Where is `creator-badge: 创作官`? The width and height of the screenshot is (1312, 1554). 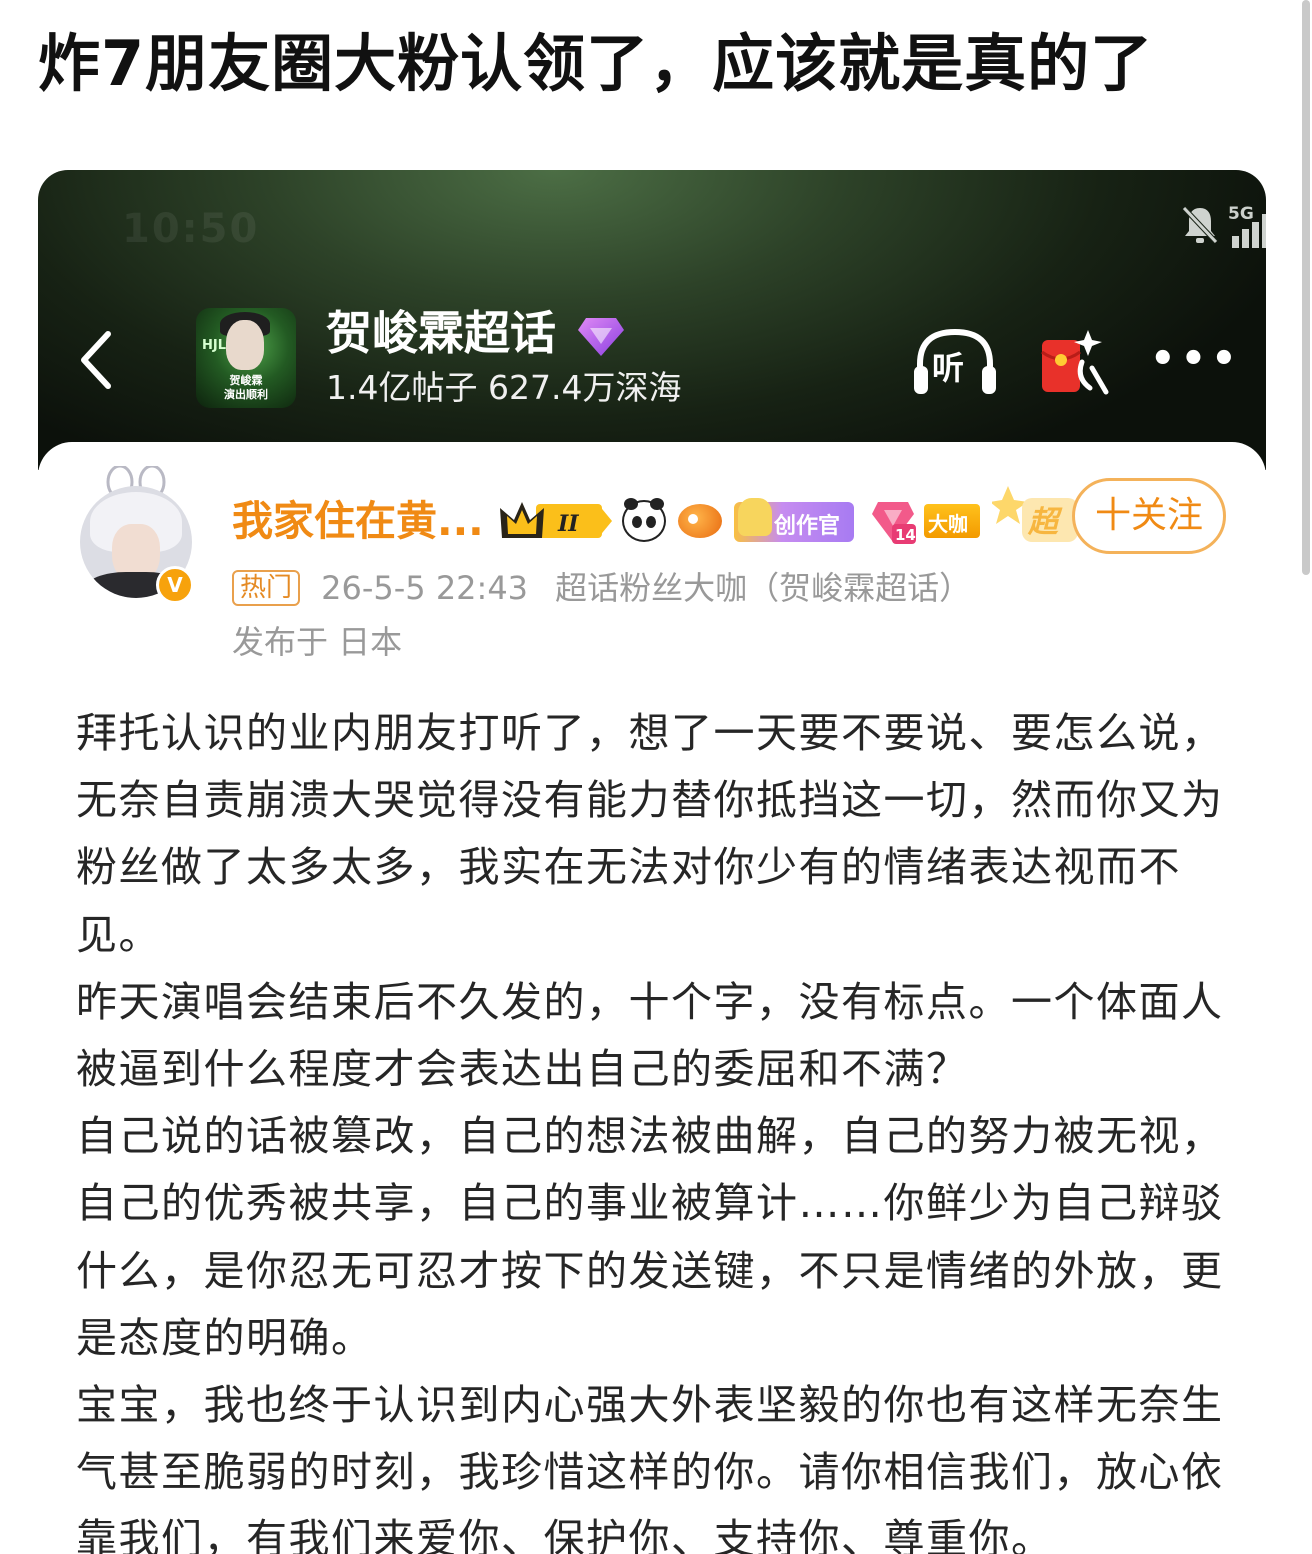
creator-badge: 创作官 is located at coordinates (794, 520).